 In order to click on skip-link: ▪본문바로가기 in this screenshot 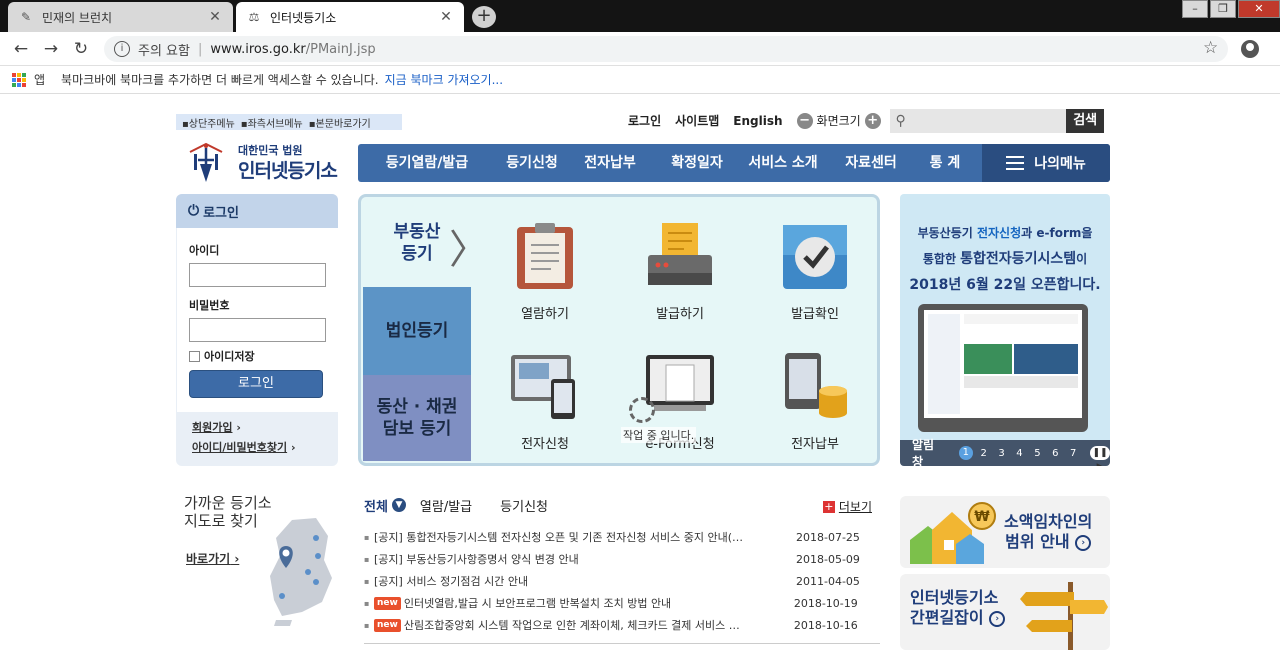, I will do `click(340, 122)`.